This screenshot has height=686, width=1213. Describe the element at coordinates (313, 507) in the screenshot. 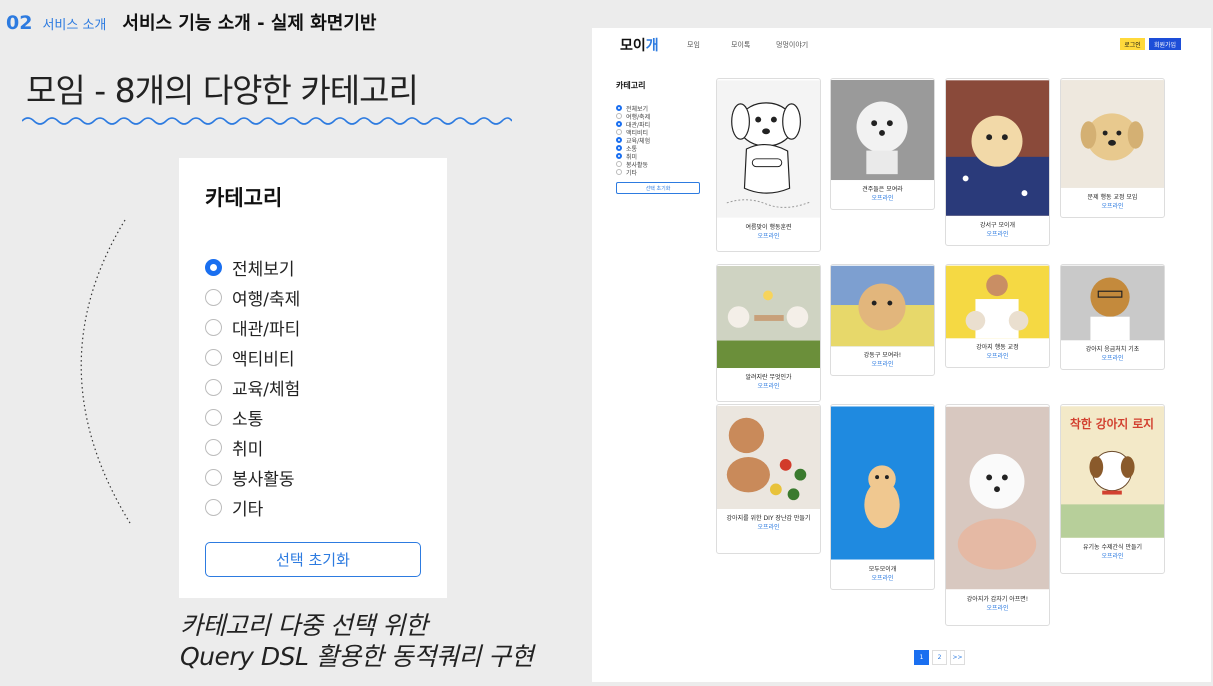

I see `category-item: 기타` at that location.